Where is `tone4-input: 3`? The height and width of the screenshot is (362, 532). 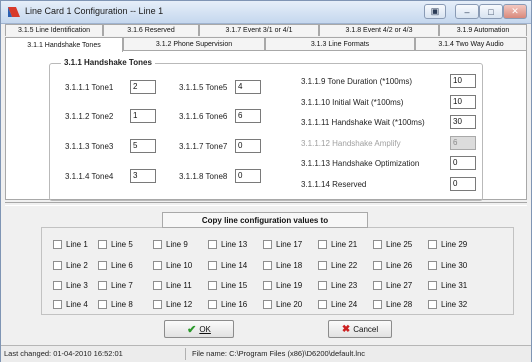
tone4-input: 3 is located at coordinates (143, 176).